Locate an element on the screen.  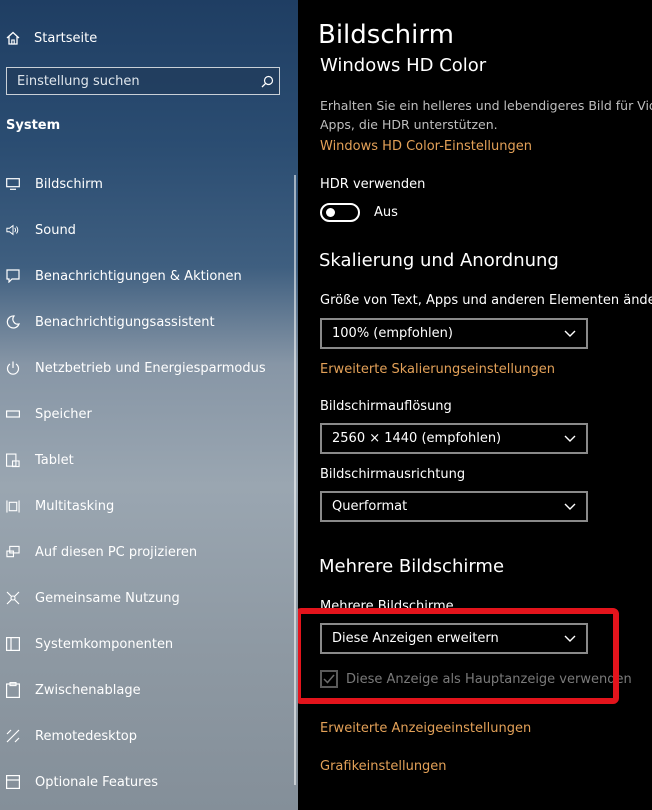
sidebar-item-optionale-features: Optionale Features is located at coordinates (145, 782).